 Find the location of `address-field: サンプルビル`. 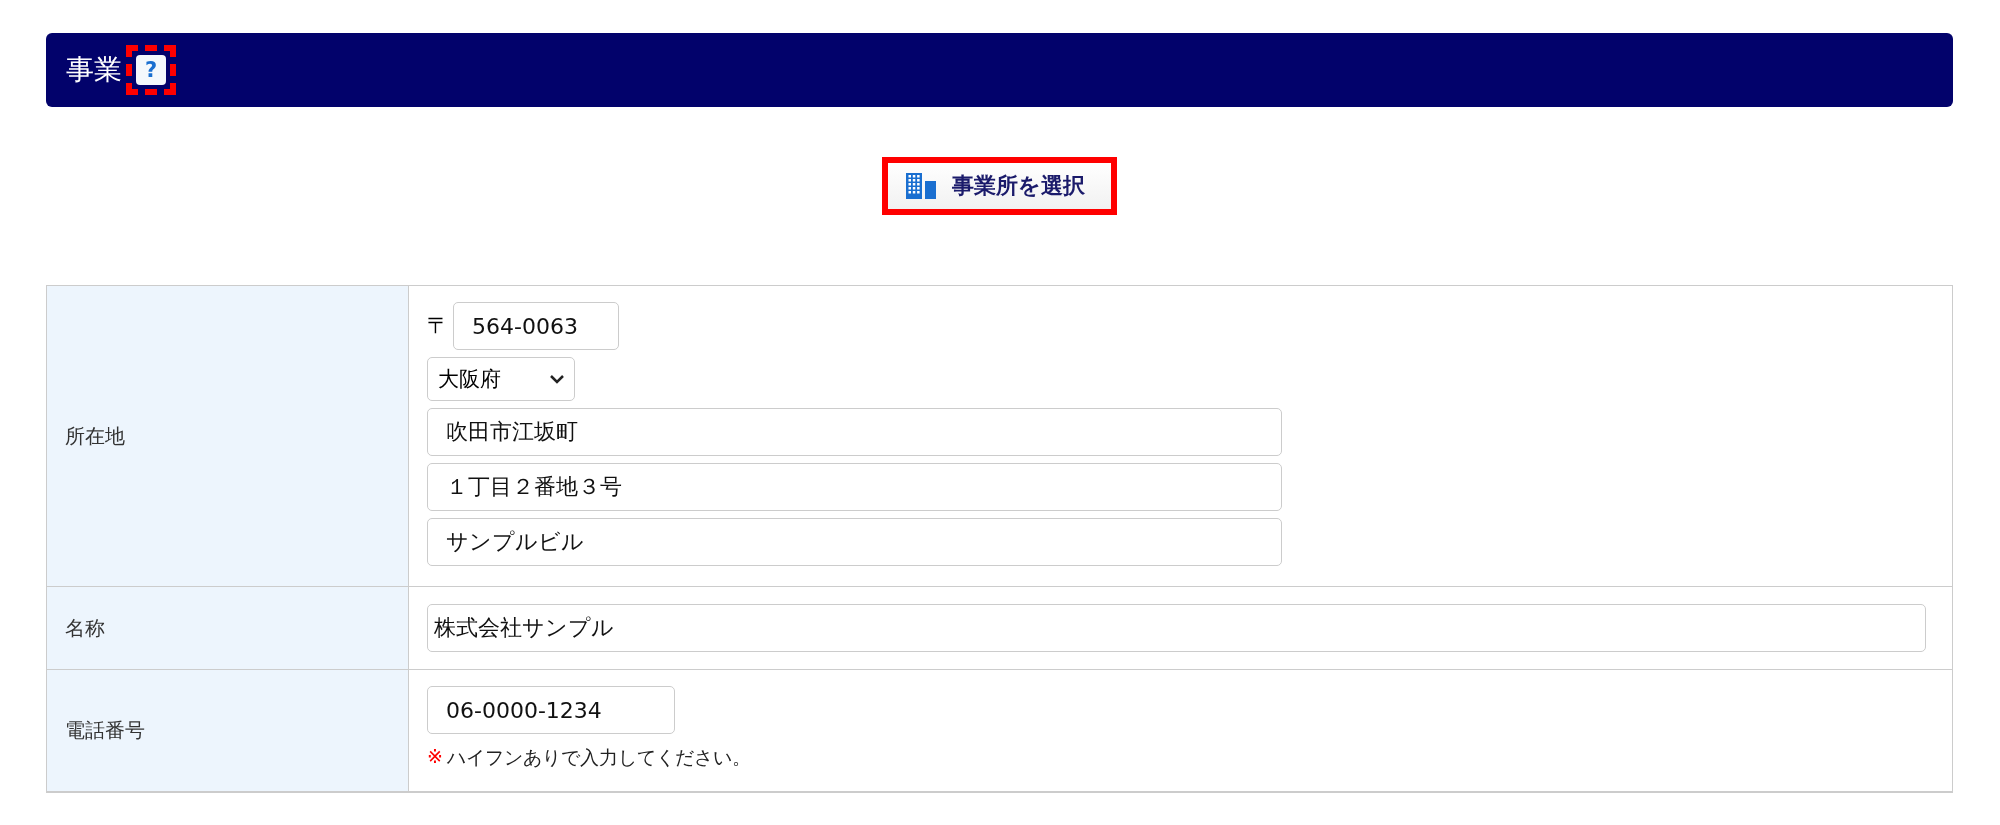

address-field: サンプルビル is located at coordinates (854, 542).